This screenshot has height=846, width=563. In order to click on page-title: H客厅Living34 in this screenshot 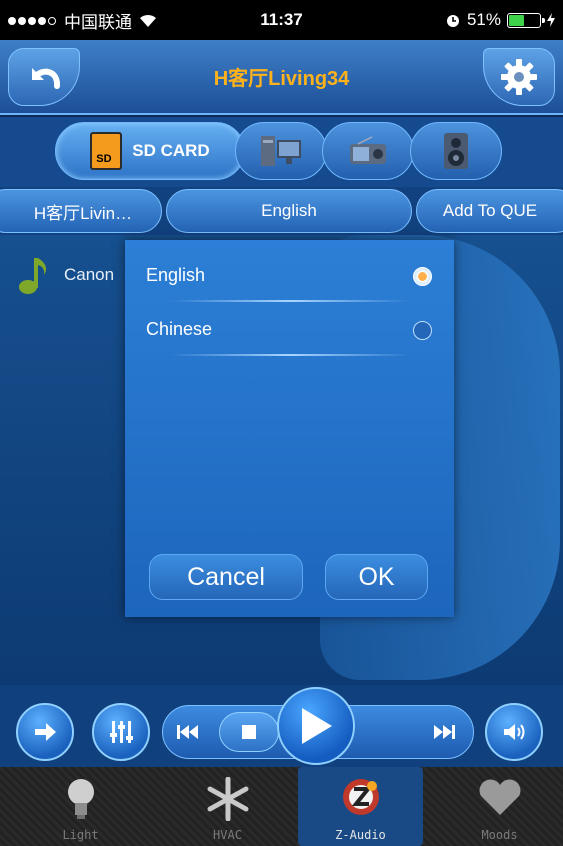, I will do `click(281, 79)`.